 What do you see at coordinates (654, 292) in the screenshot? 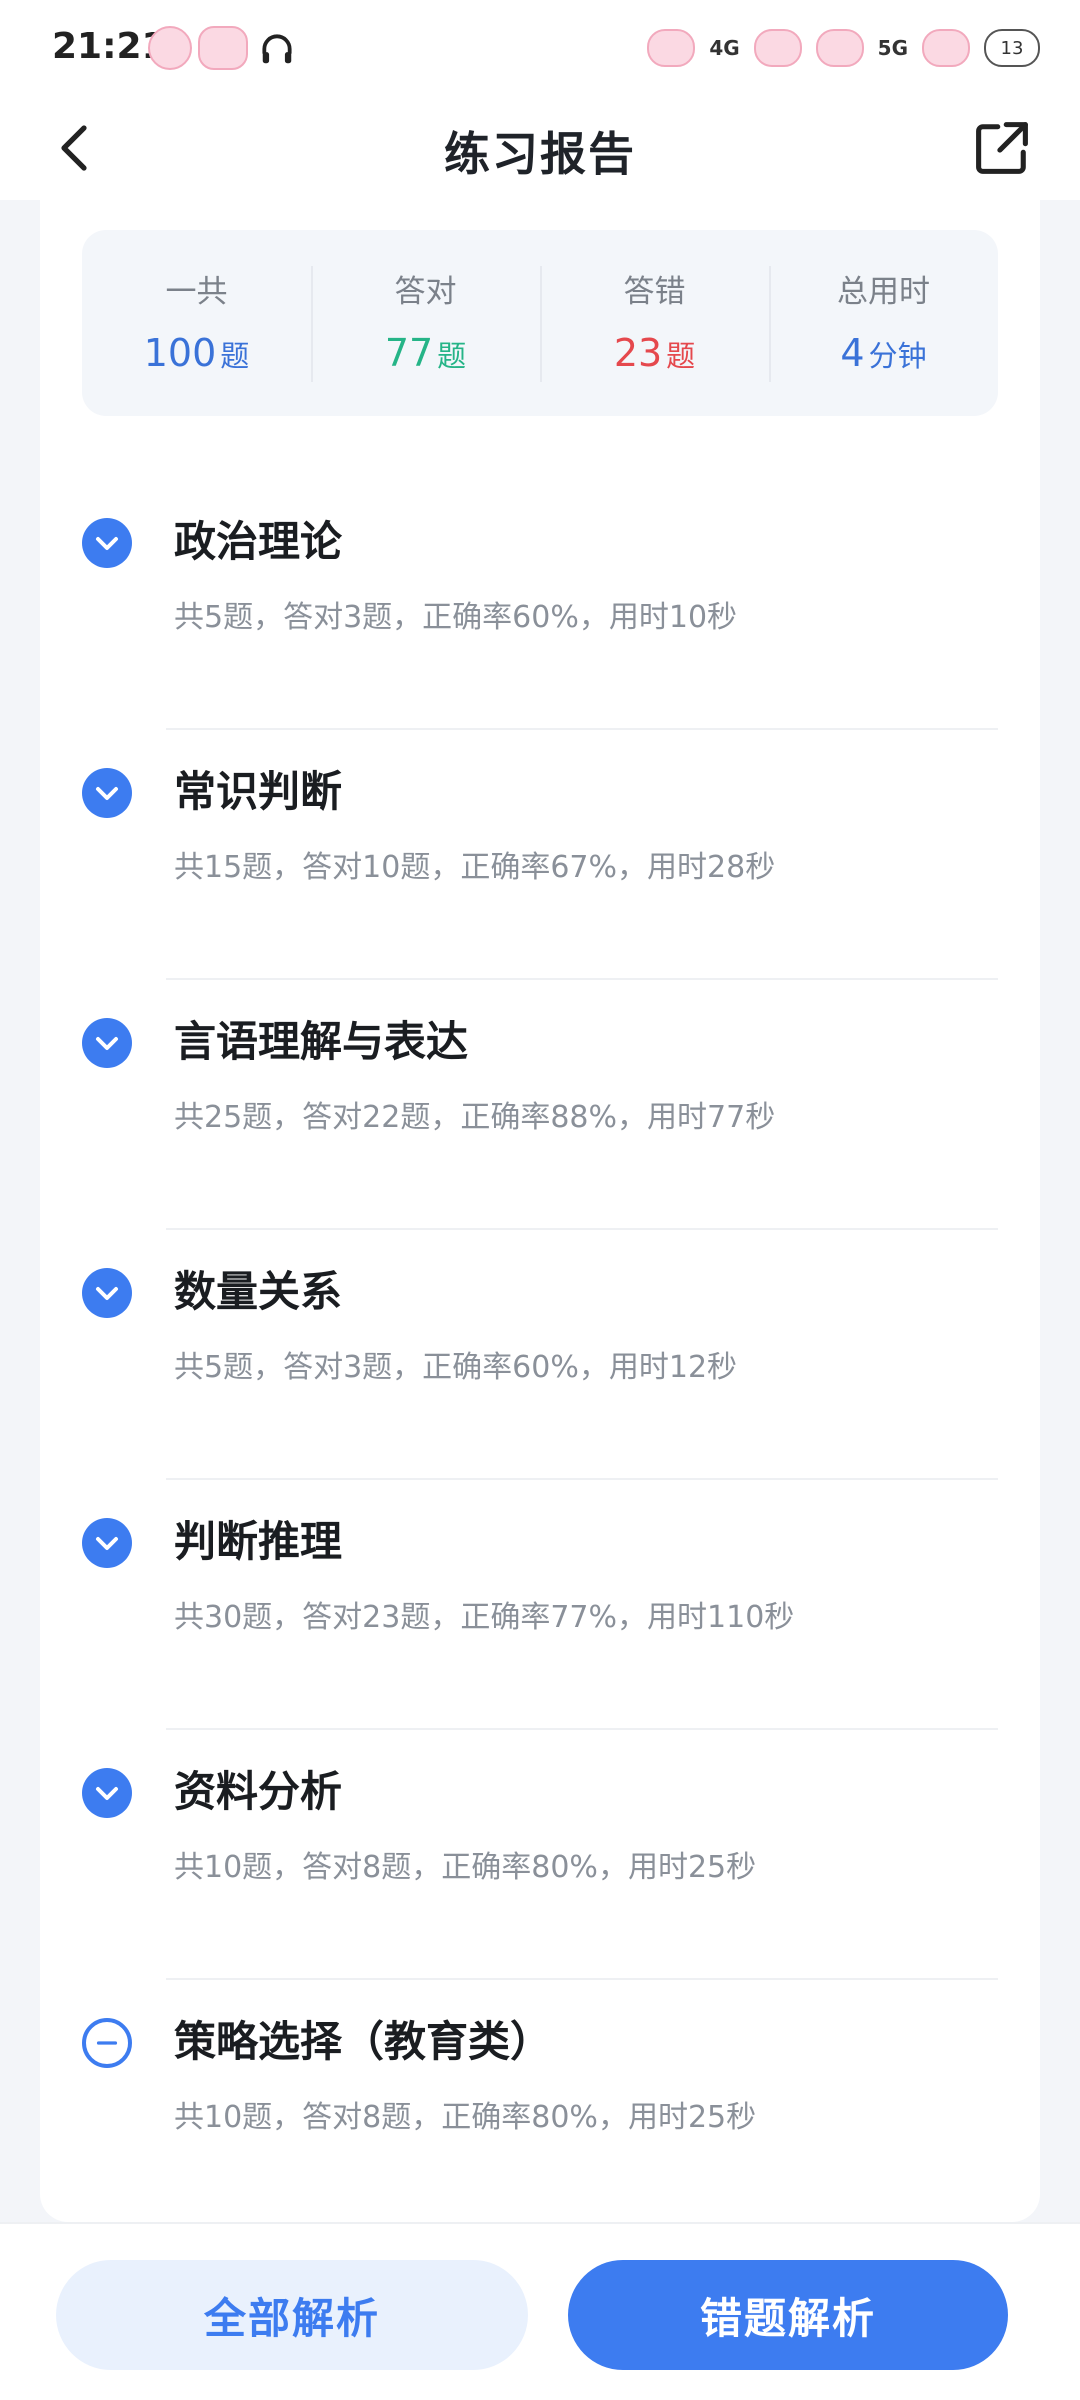
I see `summary-label: 答错` at bounding box center [654, 292].